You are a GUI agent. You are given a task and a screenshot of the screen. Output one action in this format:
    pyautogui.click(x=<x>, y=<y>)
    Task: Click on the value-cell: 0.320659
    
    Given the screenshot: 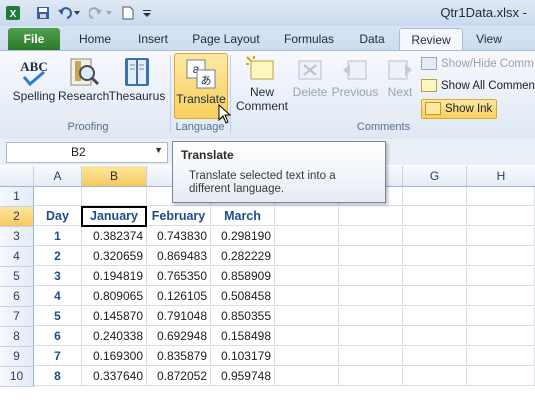 What is the action you would take?
    pyautogui.click(x=114, y=256)
    